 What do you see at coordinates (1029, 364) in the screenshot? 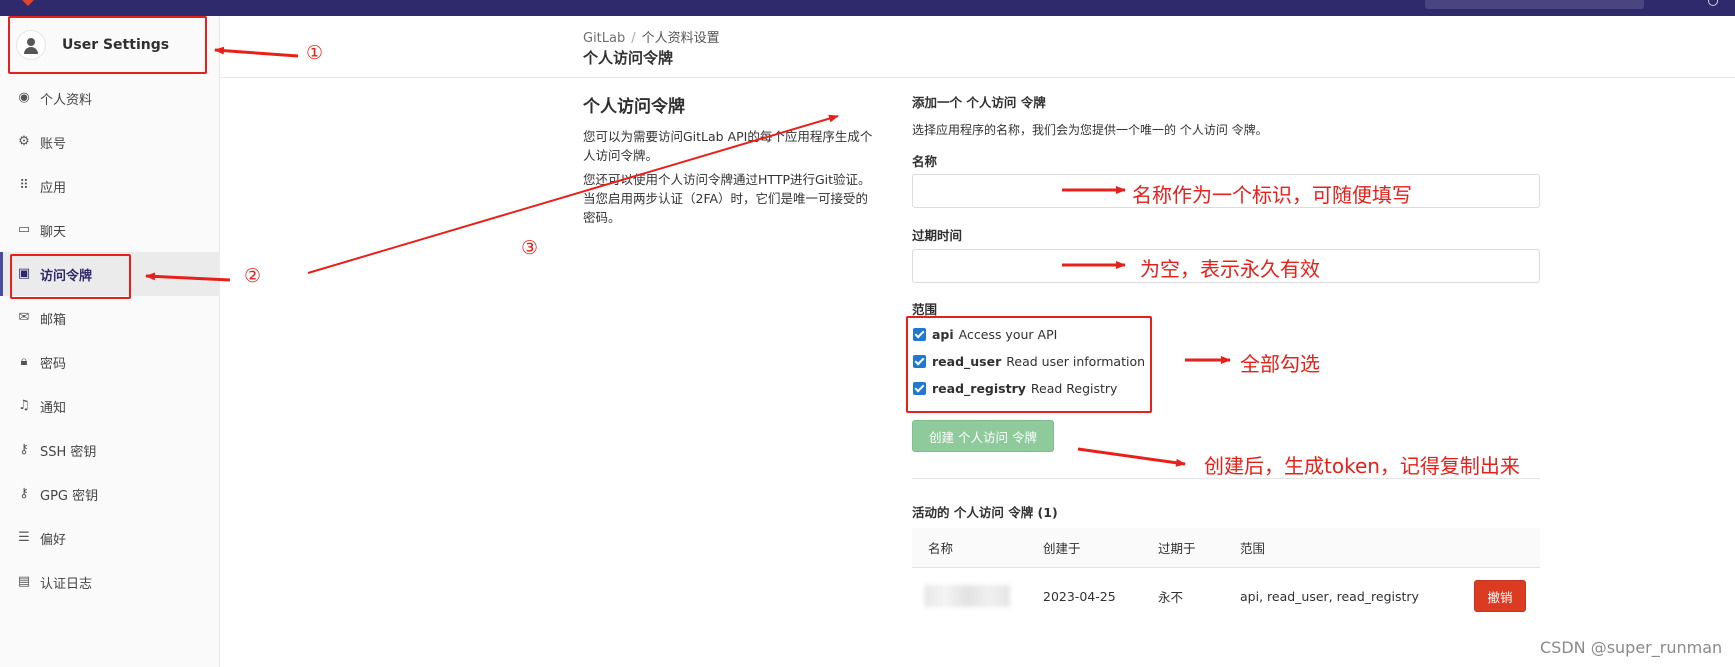
I see `annotation-box-scopes` at bounding box center [1029, 364].